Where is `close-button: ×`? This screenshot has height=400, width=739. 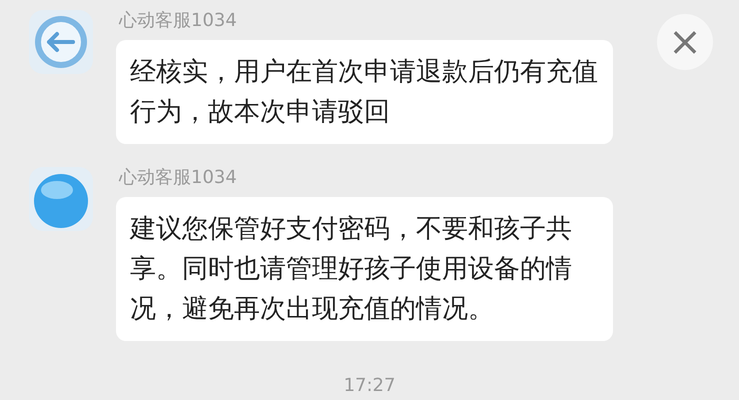 close-button: × is located at coordinates (685, 42).